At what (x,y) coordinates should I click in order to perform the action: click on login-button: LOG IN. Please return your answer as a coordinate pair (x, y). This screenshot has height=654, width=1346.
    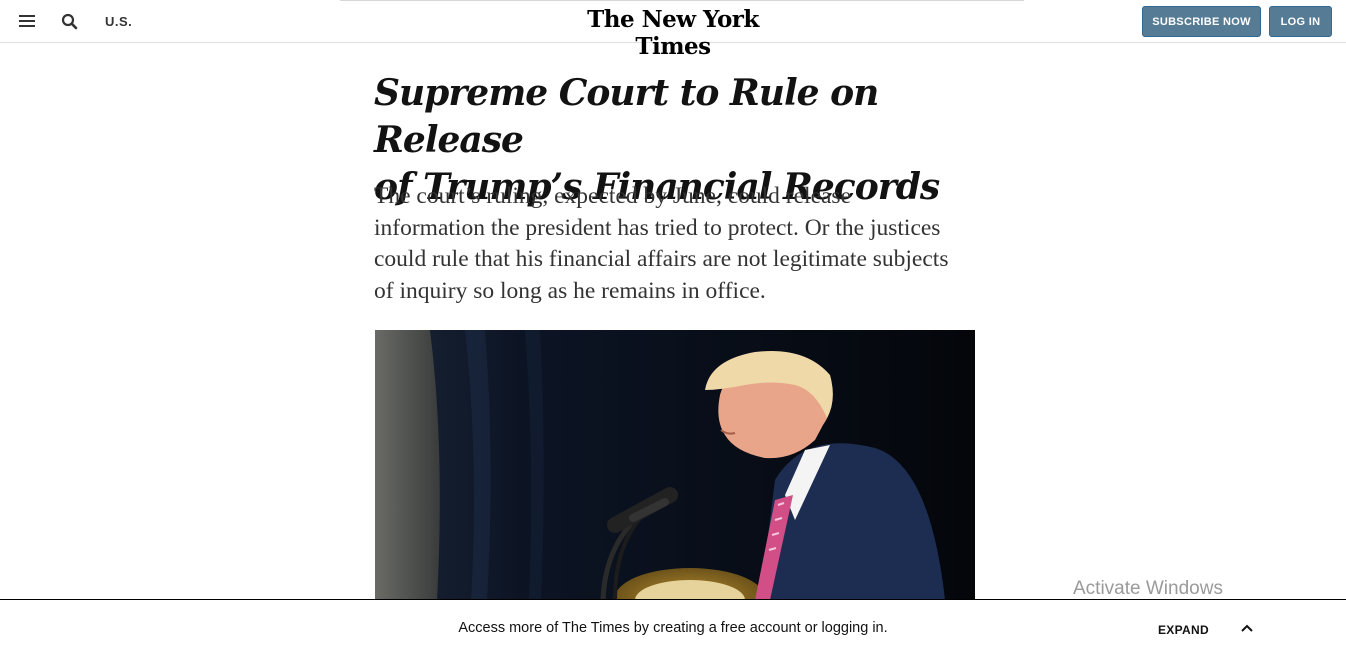
    Looking at the image, I should click on (1300, 21).